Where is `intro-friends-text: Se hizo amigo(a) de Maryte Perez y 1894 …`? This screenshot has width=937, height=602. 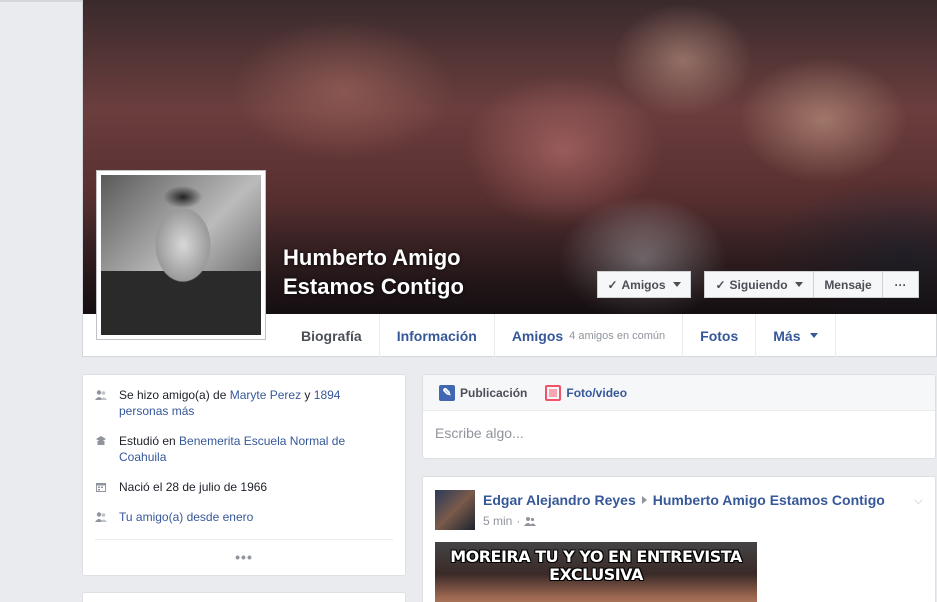
intro-friends-text: Se hizo amigo(a) de Maryte Perez y 1894 … is located at coordinates (252, 403).